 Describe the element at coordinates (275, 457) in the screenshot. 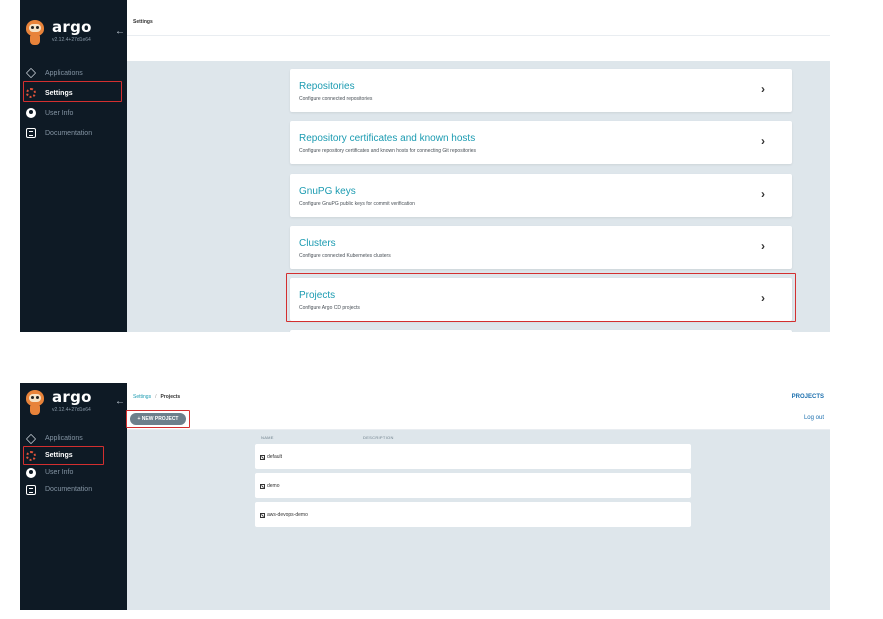

I see `project-name: default` at that location.